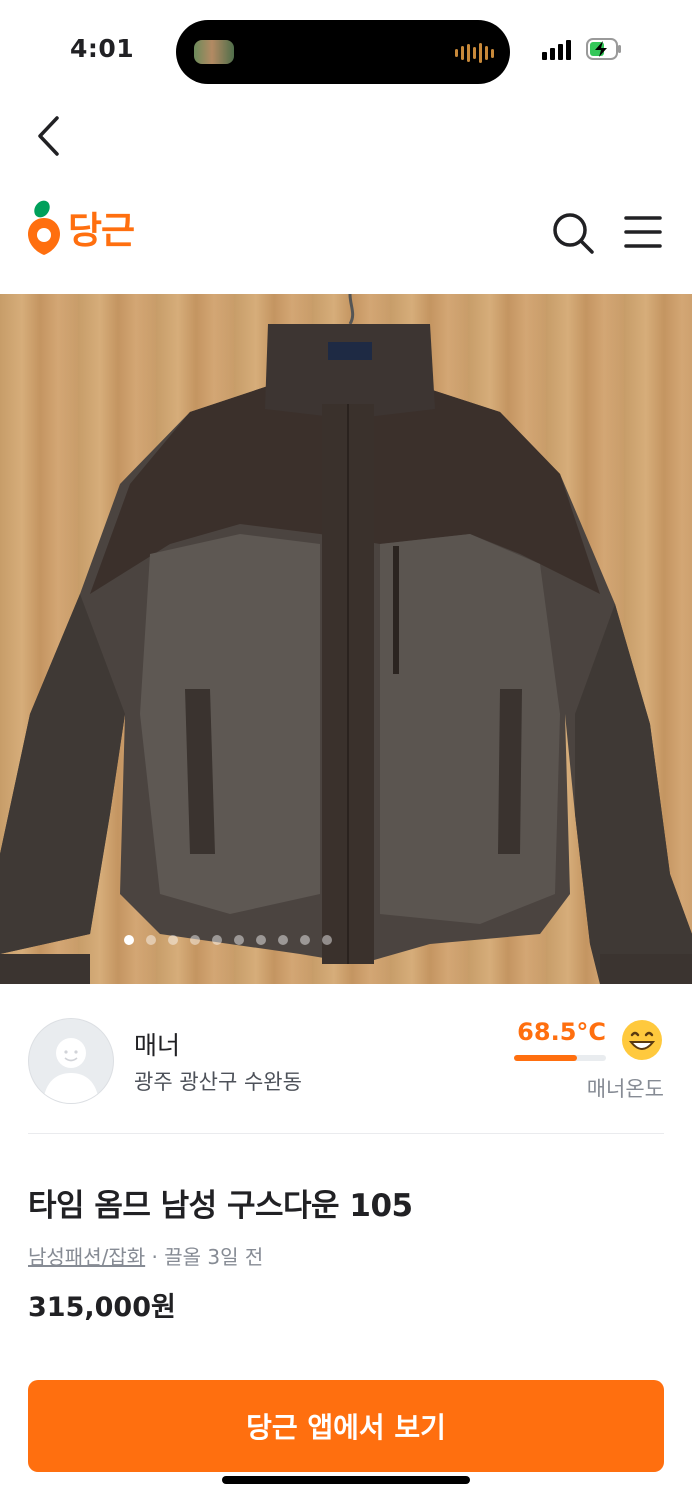 Image resolution: width=692 pixels, height=1500 pixels. What do you see at coordinates (157, 1044) in the screenshot?
I see `seller-name: 매너` at bounding box center [157, 1044].